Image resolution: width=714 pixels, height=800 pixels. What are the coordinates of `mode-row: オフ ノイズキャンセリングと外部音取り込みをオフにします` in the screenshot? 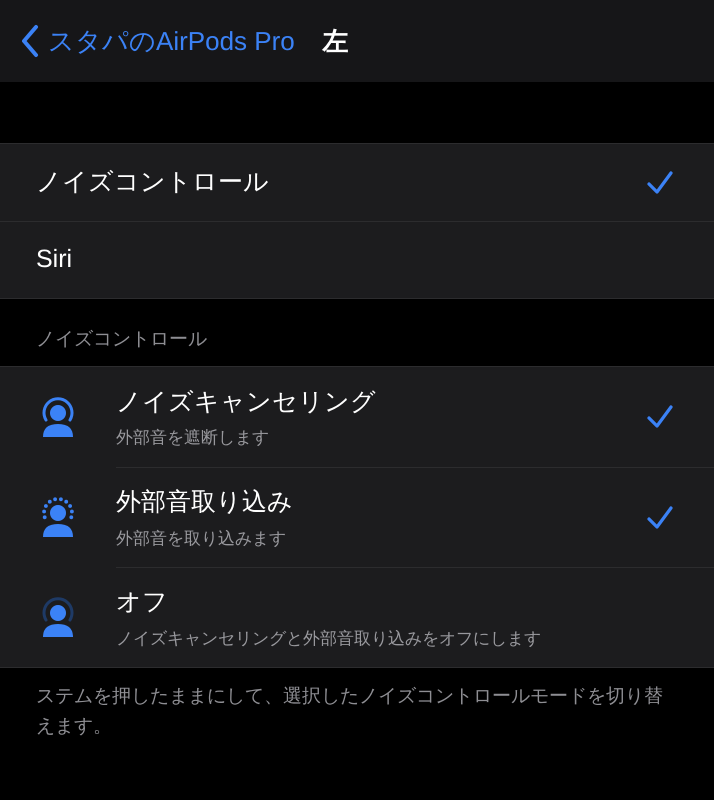 It's located at (357, 617).